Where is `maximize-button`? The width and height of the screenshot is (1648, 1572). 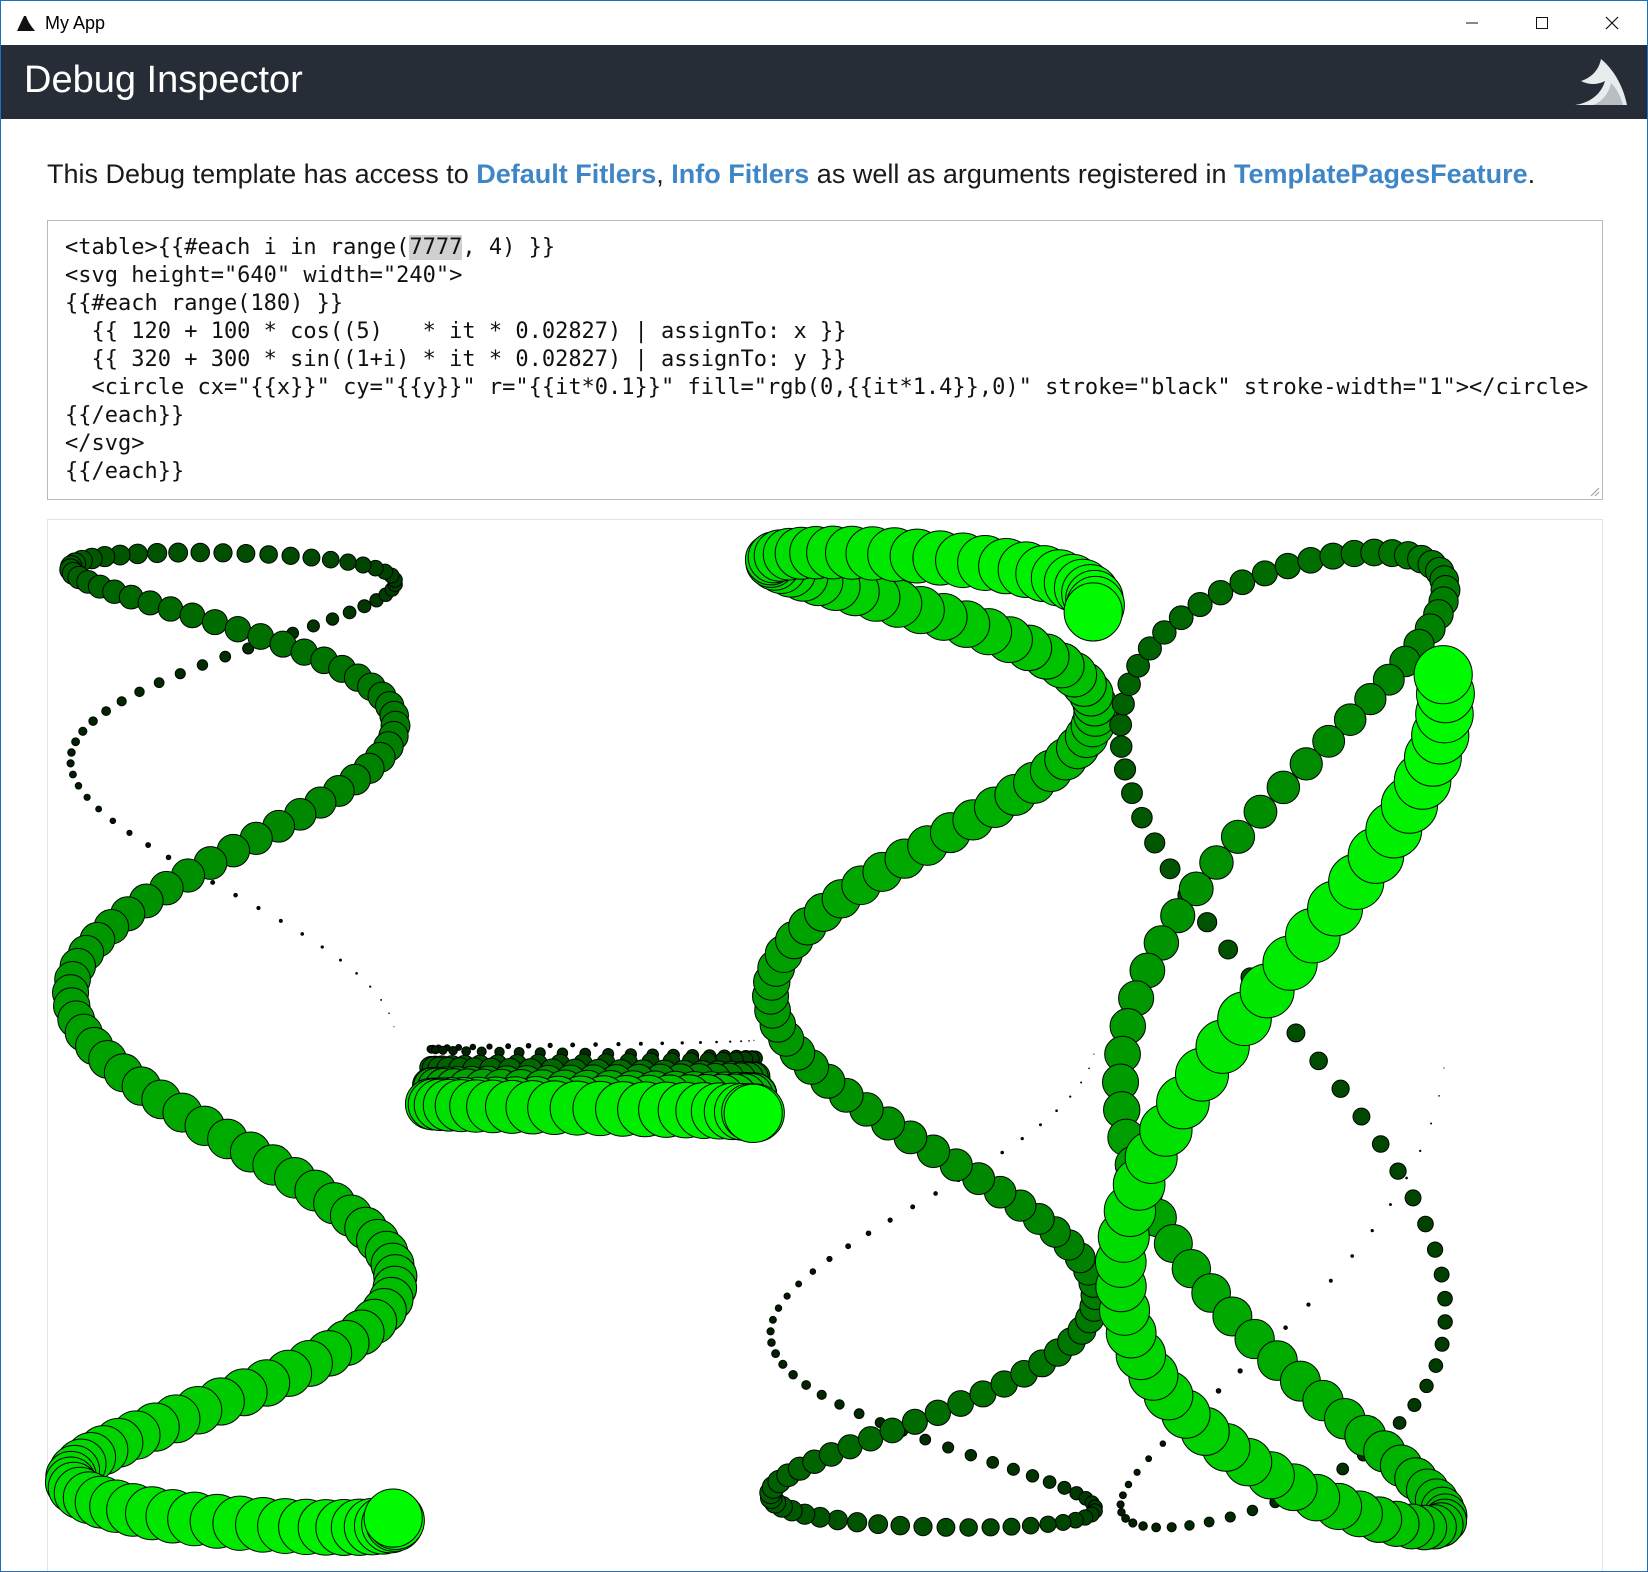
maximize-button is located at coordinates (1542, 23).